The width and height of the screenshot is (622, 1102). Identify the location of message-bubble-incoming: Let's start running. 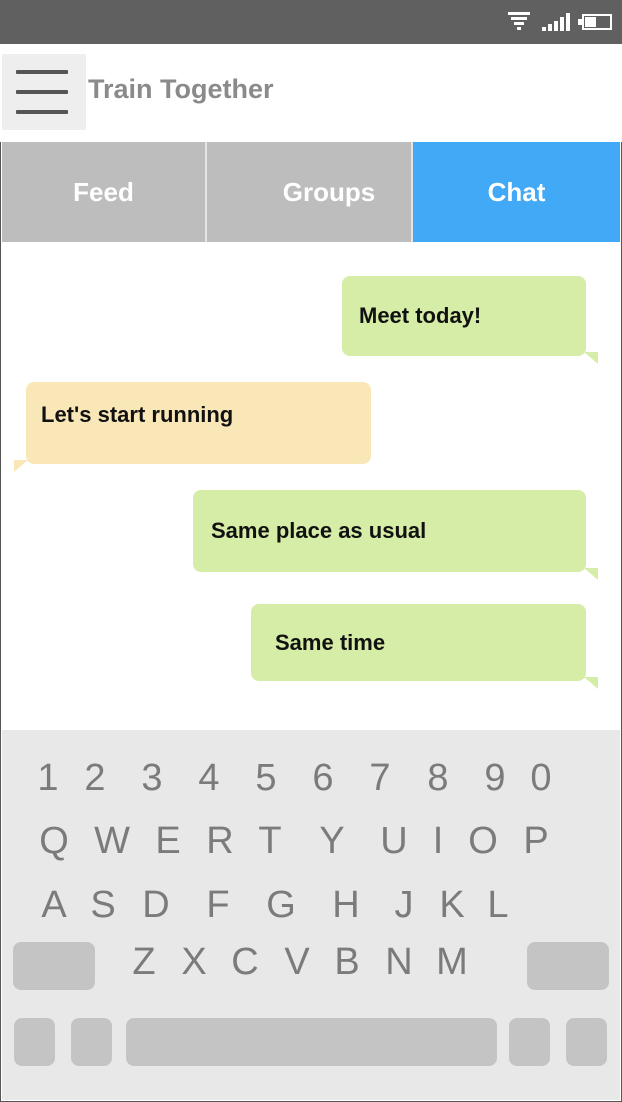
(192, 427).